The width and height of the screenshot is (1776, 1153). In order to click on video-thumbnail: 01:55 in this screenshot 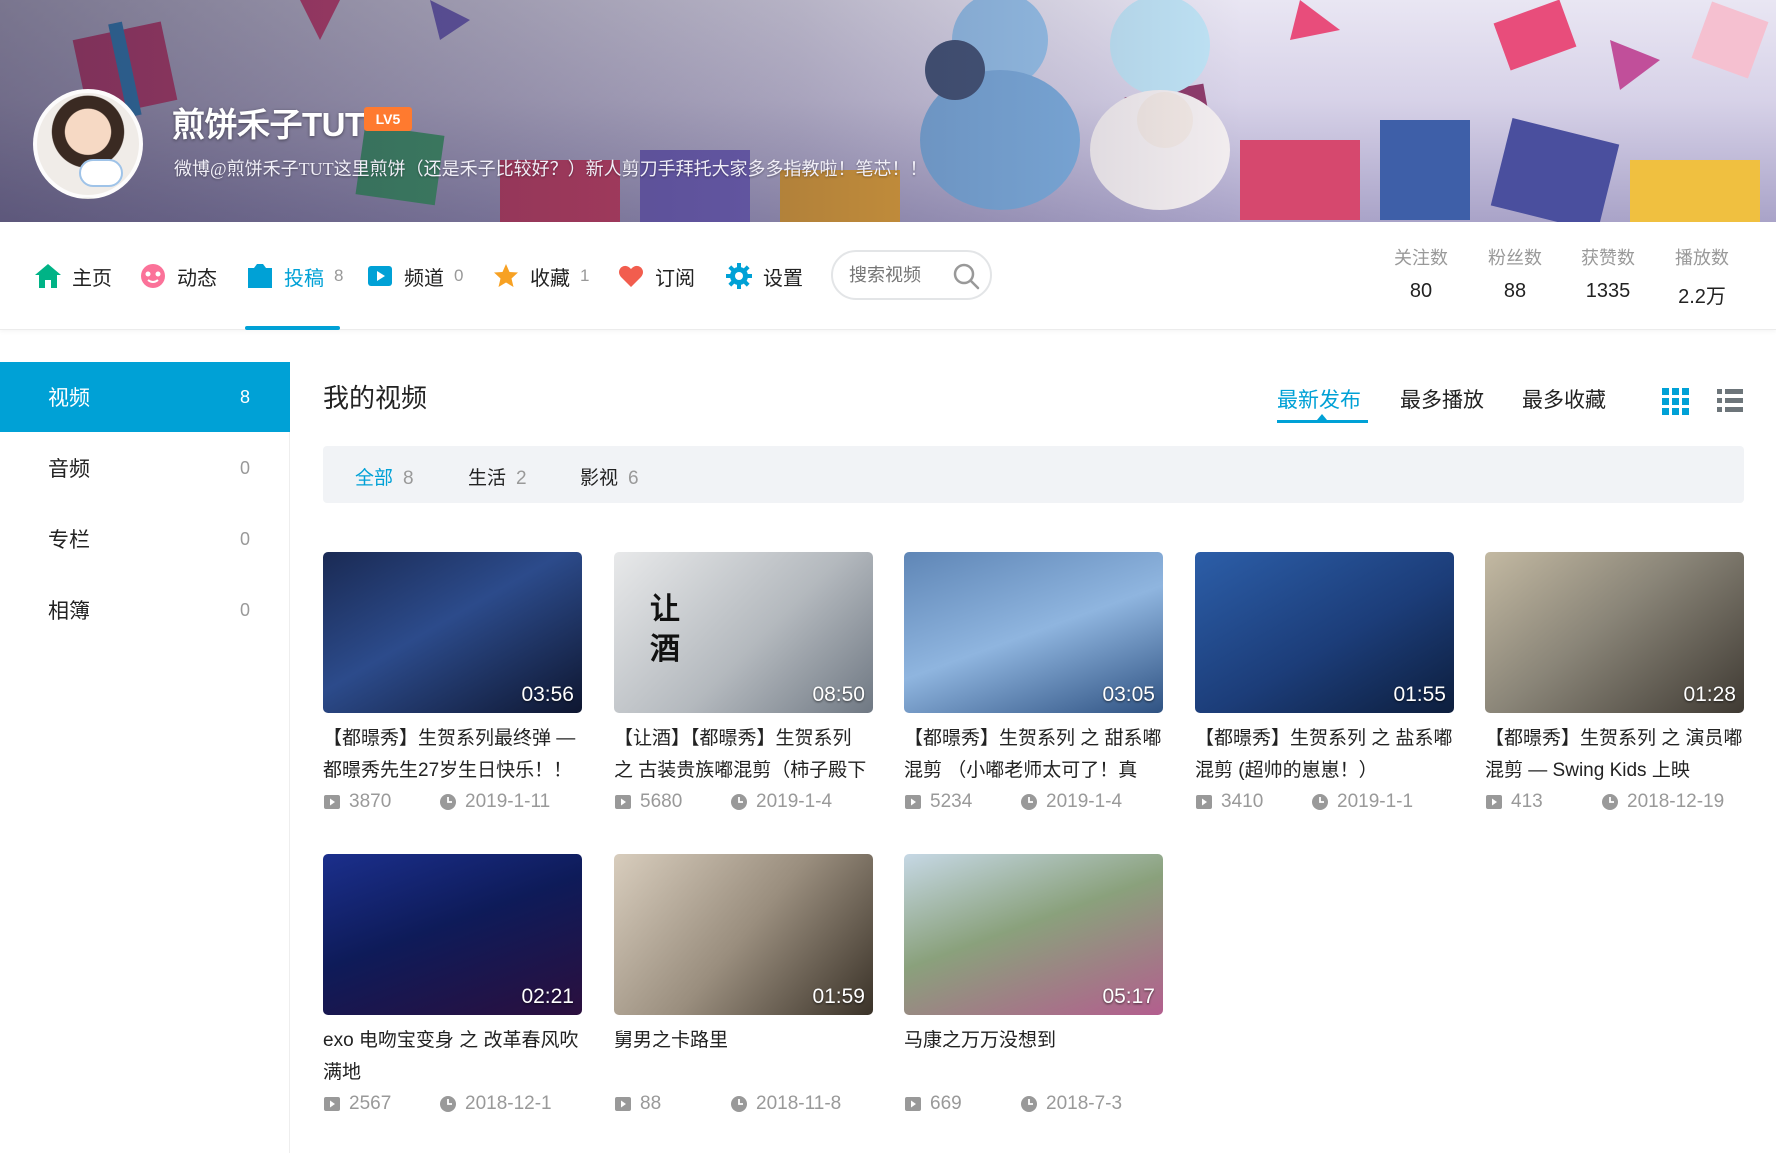, I will do `click(1324, 632)`.